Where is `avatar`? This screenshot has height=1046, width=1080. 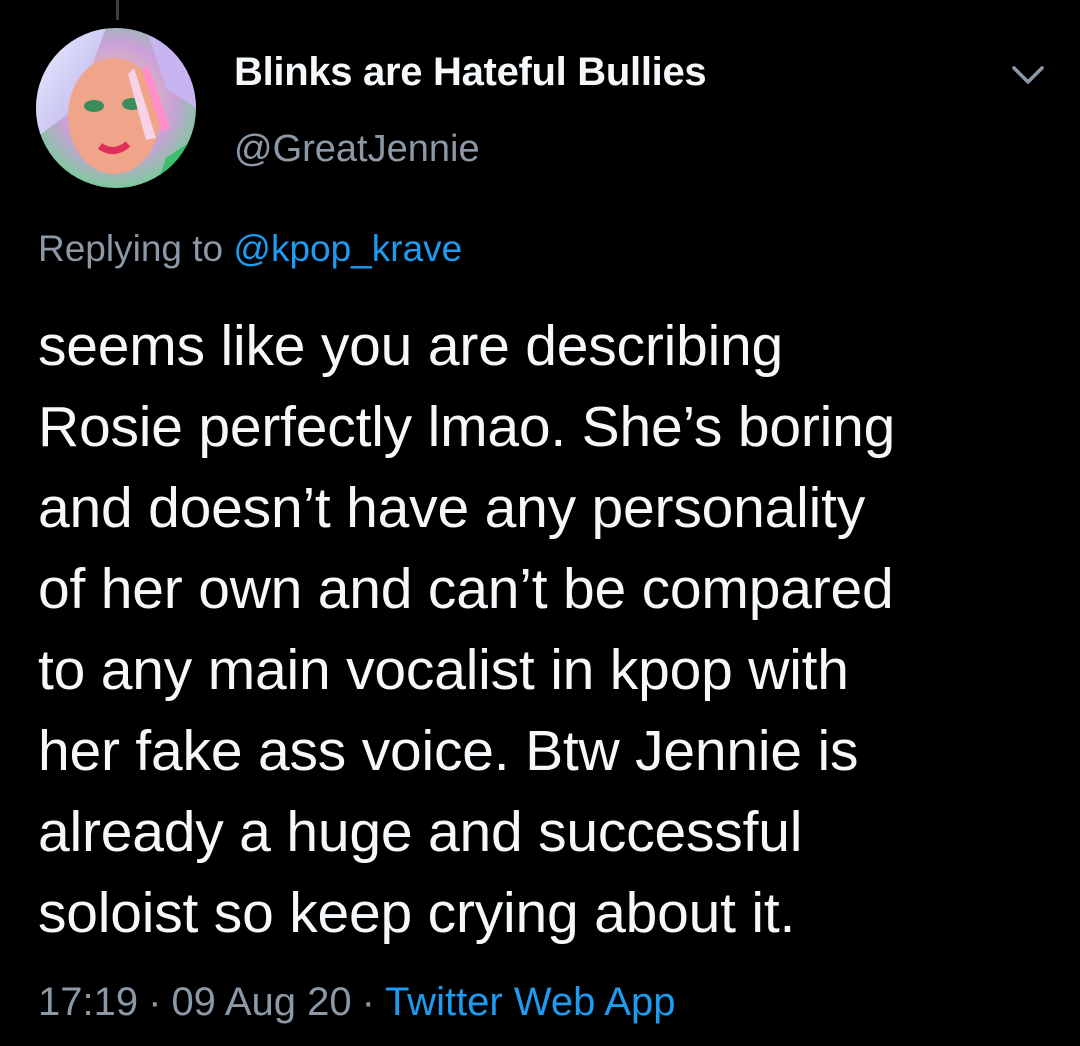
avatar is located at coordinates (116, 108).